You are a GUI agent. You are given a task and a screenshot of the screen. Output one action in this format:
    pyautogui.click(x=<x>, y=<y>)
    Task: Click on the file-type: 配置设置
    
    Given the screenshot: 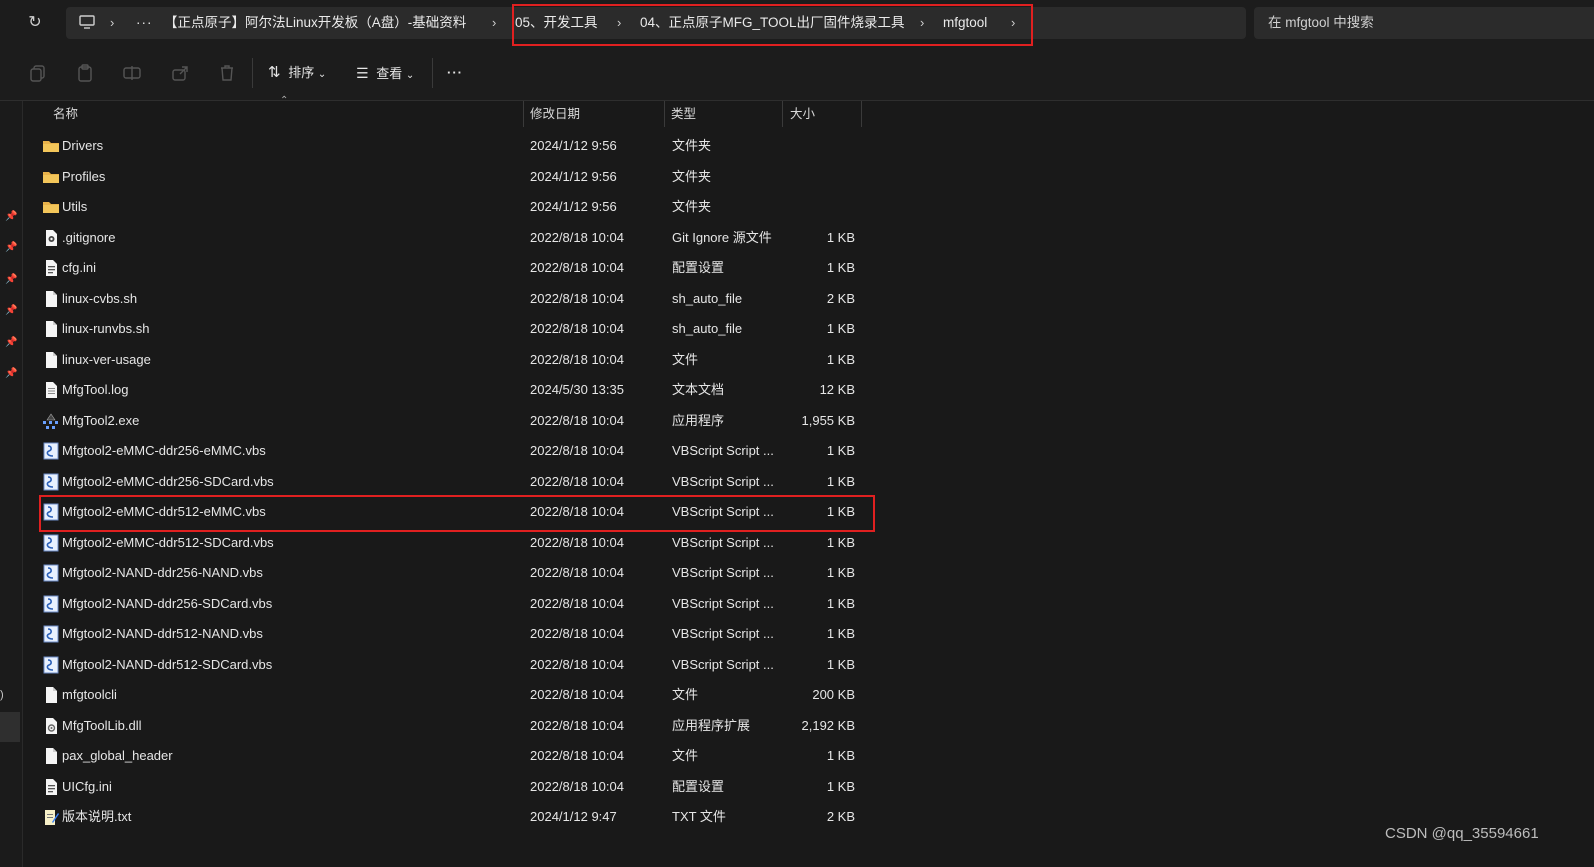 What is the action you would take?
    pyautogui.click(x=698, y=786)
    